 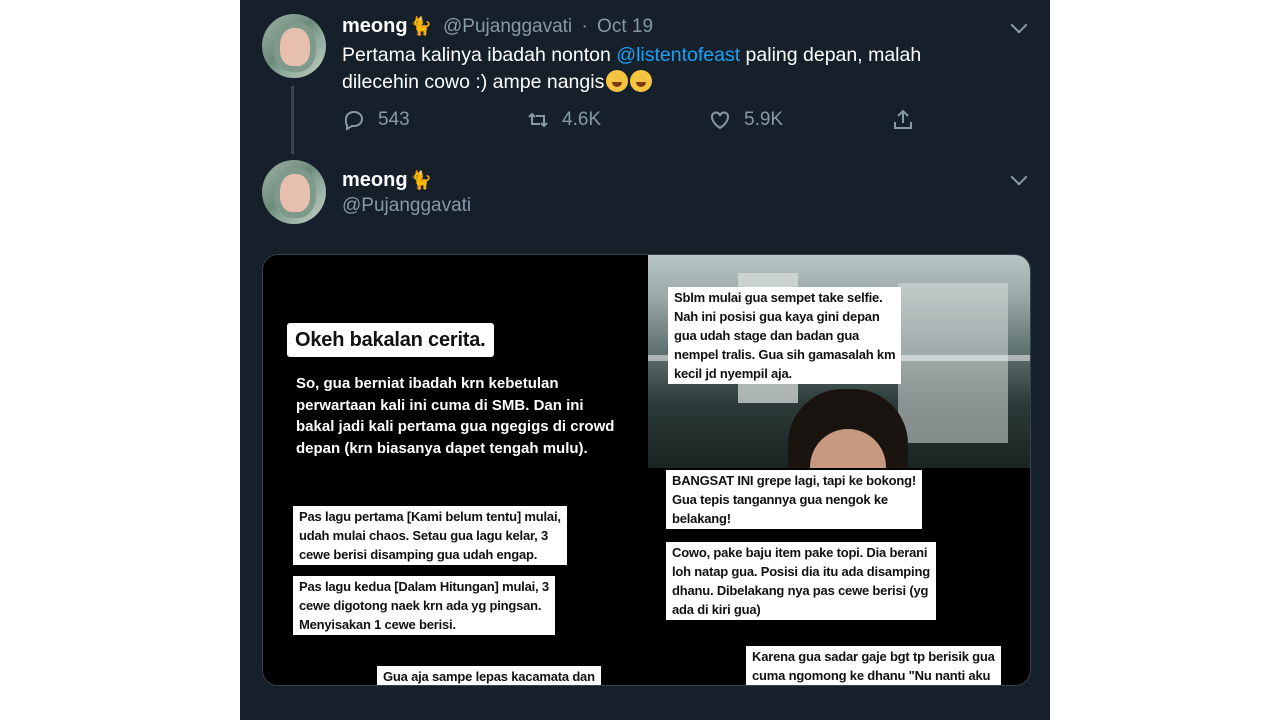 I want to click on selfie-face, so click(x=848, y=428).